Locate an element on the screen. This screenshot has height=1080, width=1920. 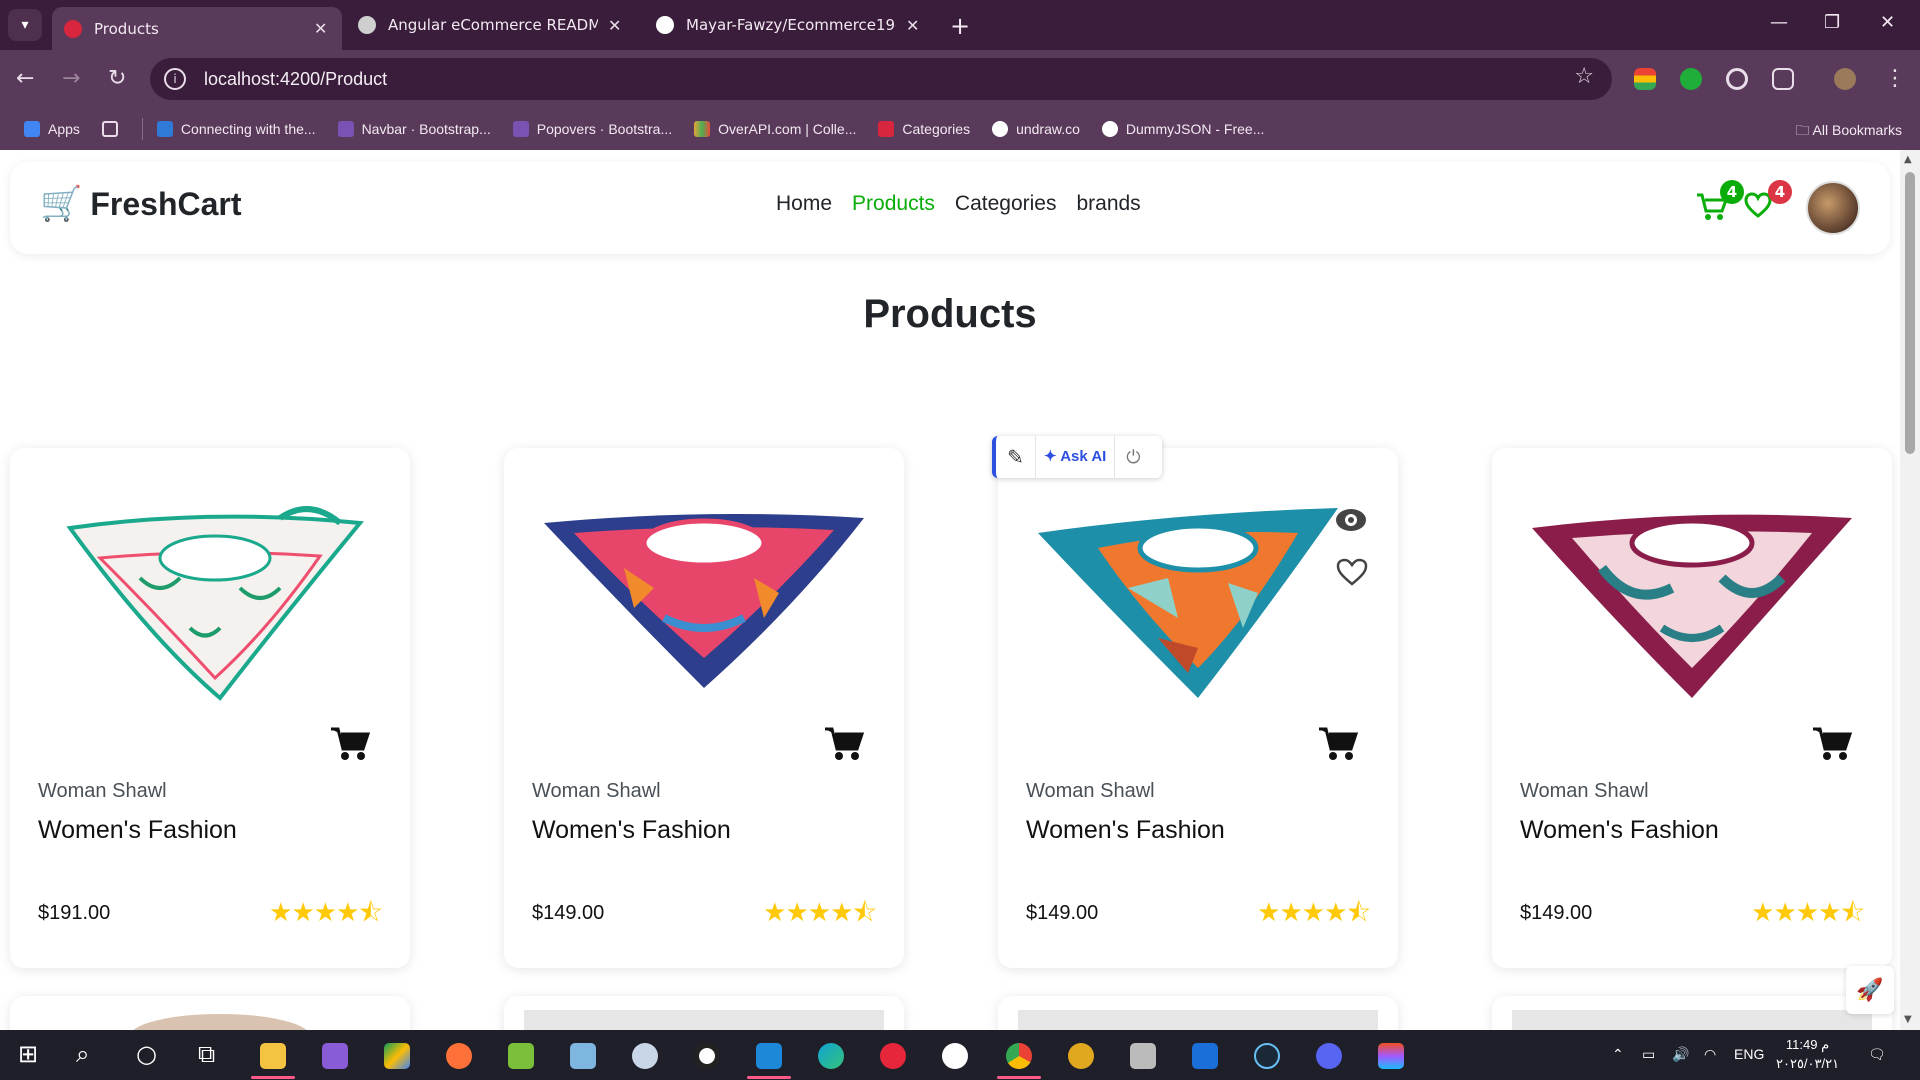
chevron-up-icon: ⌃ is located at coordinates (1618, 1054).